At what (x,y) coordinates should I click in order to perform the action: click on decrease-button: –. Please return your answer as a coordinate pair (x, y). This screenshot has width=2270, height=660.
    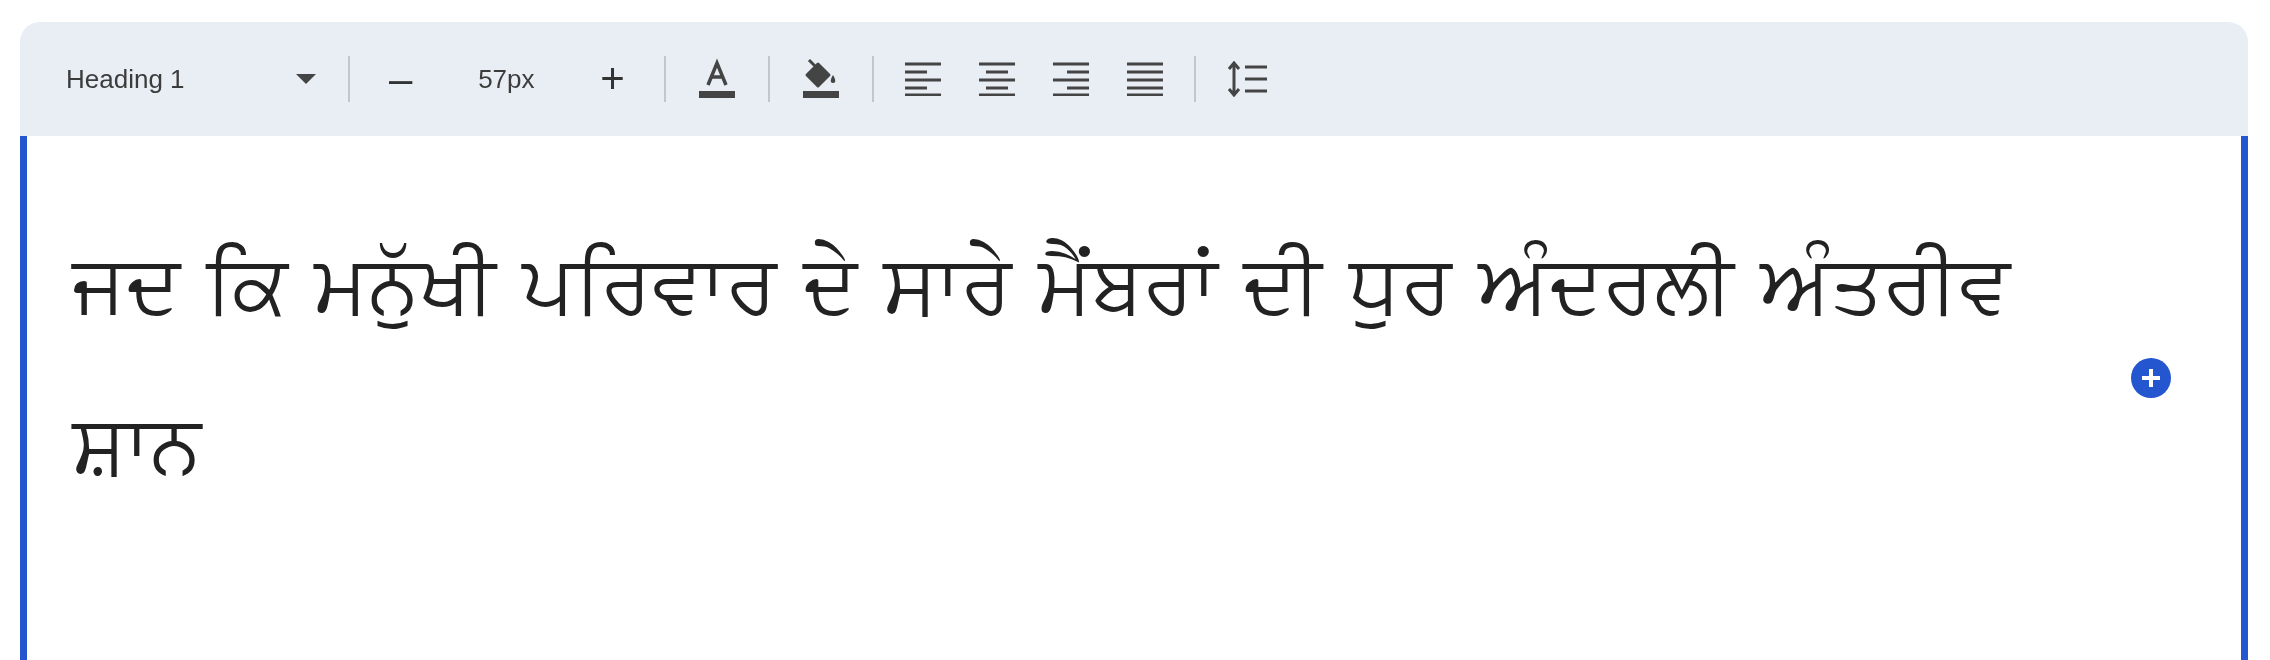
    Looking at the image, I should click on (401, 79).